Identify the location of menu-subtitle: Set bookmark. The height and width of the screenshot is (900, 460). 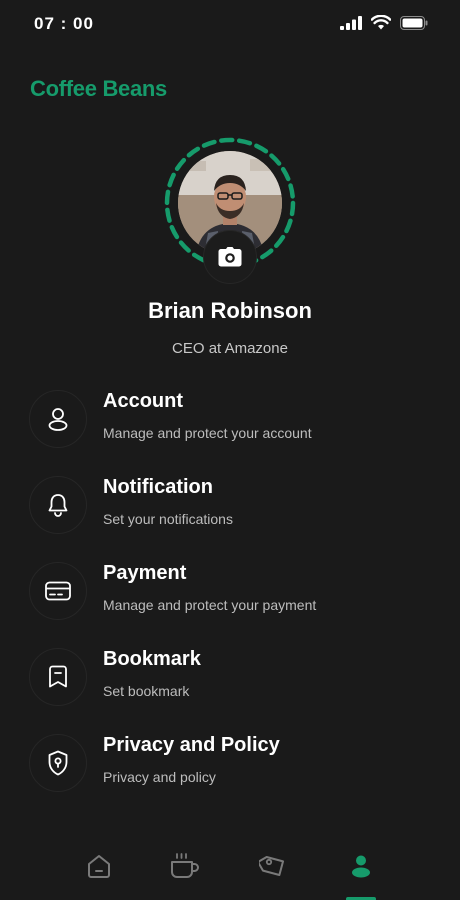
(146, 691).